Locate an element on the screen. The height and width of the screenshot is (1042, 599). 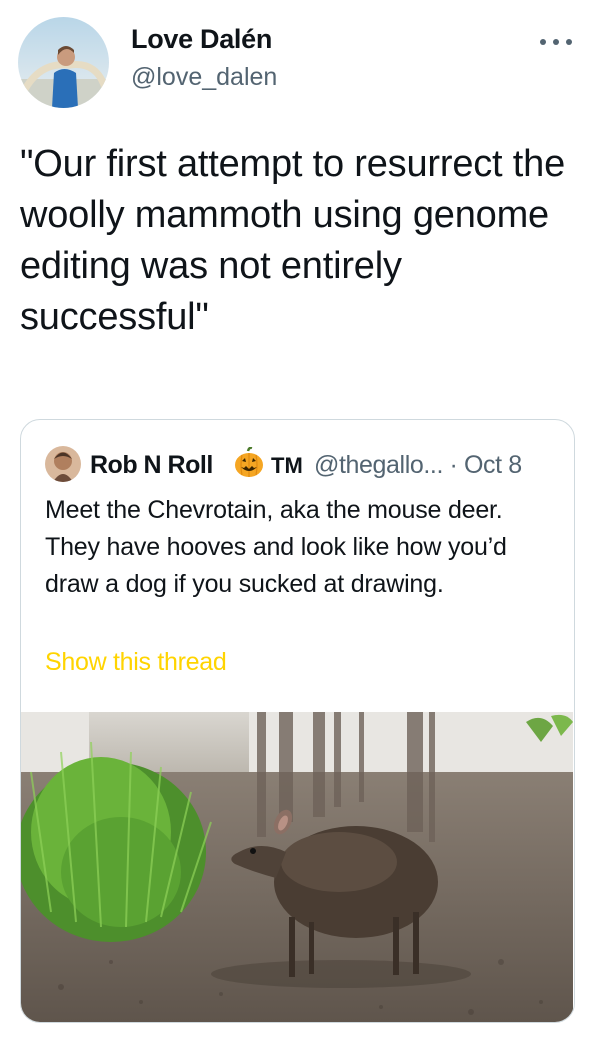
quoted-author-tm: TM is located at coordinates (287, 465).